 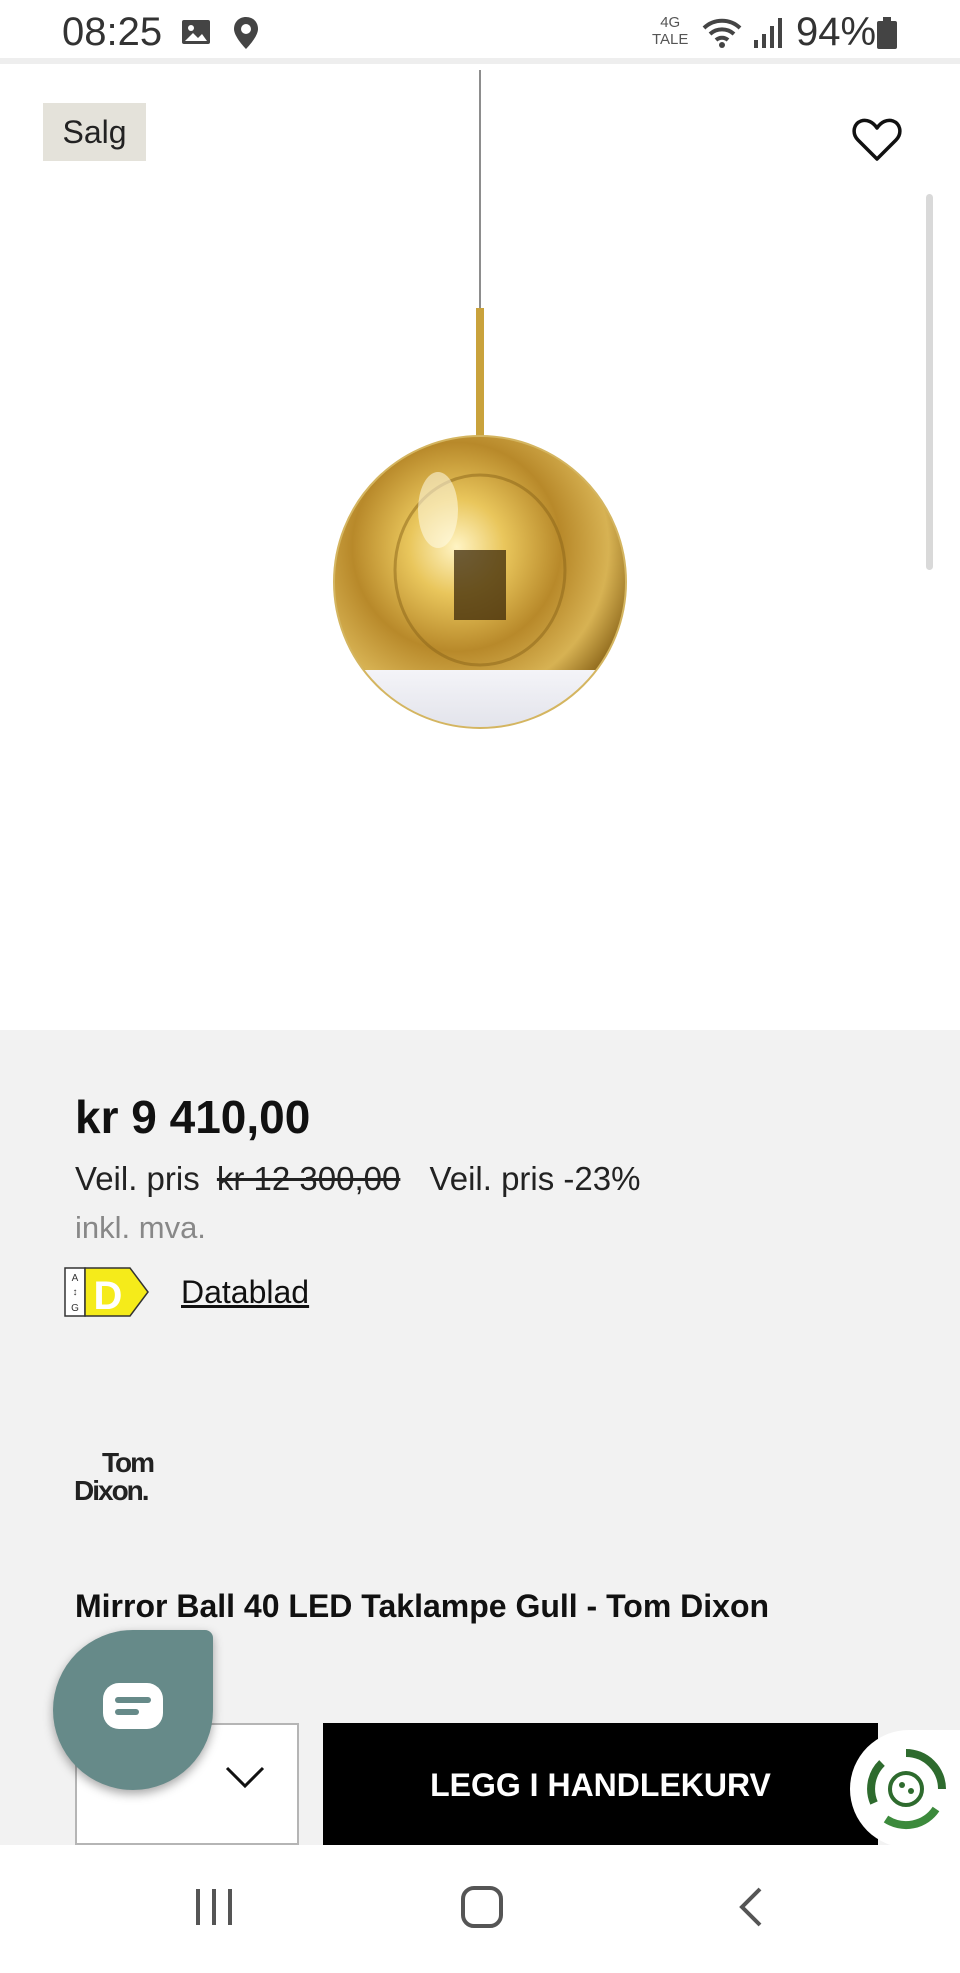 I want to click on rec-price-old: kr 12 300,00, so click(x=308, y=1178).